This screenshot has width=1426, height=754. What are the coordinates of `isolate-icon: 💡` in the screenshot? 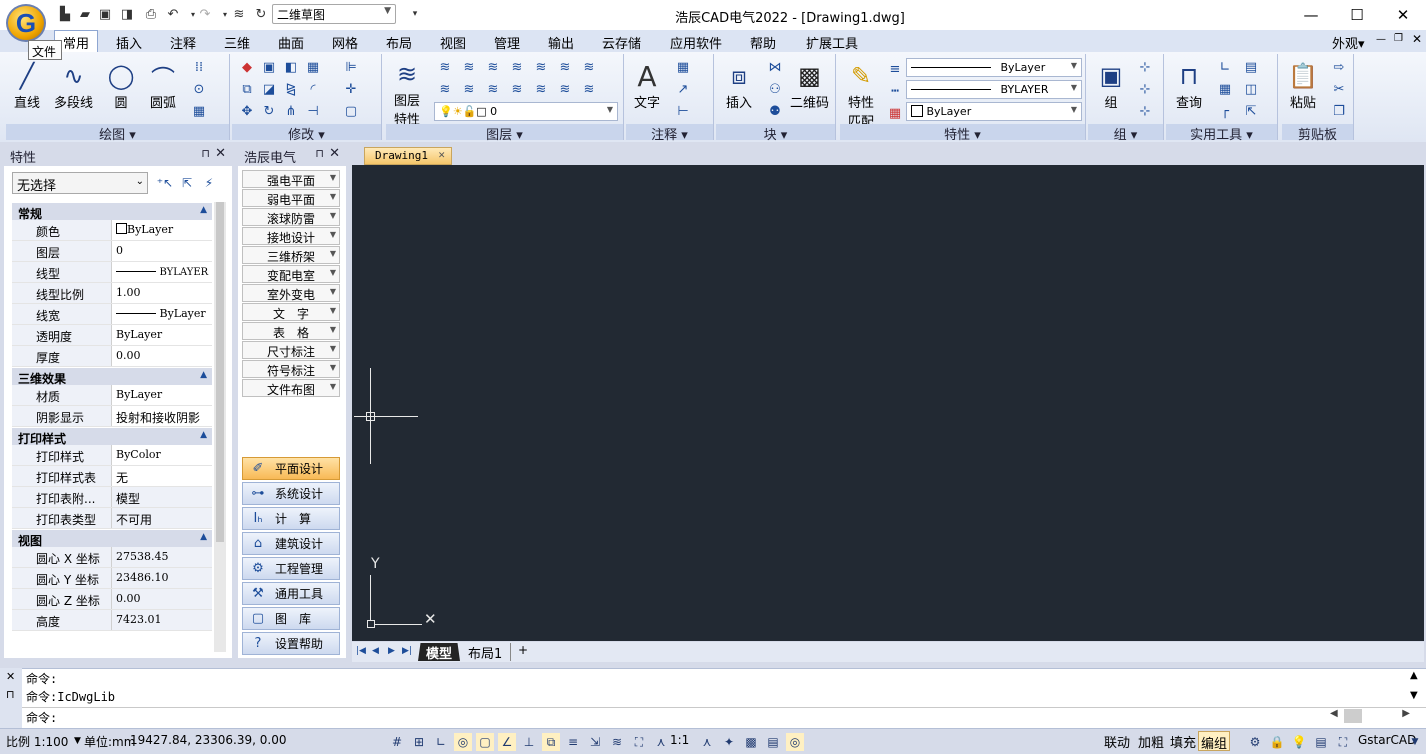 It's located at (1299, 742).